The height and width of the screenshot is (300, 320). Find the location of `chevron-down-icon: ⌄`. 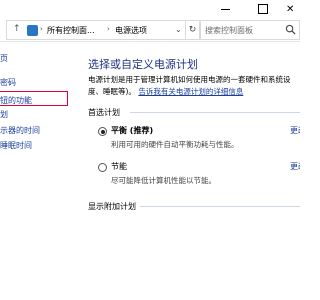

chevron-down-icon: ⌄ is located at coordinates (178, 29).